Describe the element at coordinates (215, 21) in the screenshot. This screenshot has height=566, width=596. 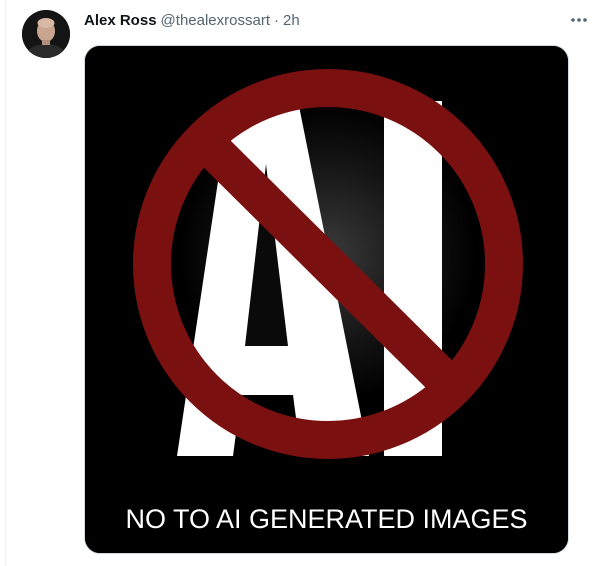
I see `author-handle: @thealexrossart` at that location.